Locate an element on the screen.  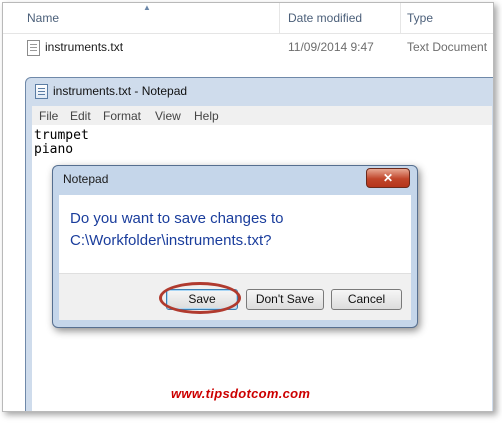
menu-edit: Edit is located at coordinates (80, 116).